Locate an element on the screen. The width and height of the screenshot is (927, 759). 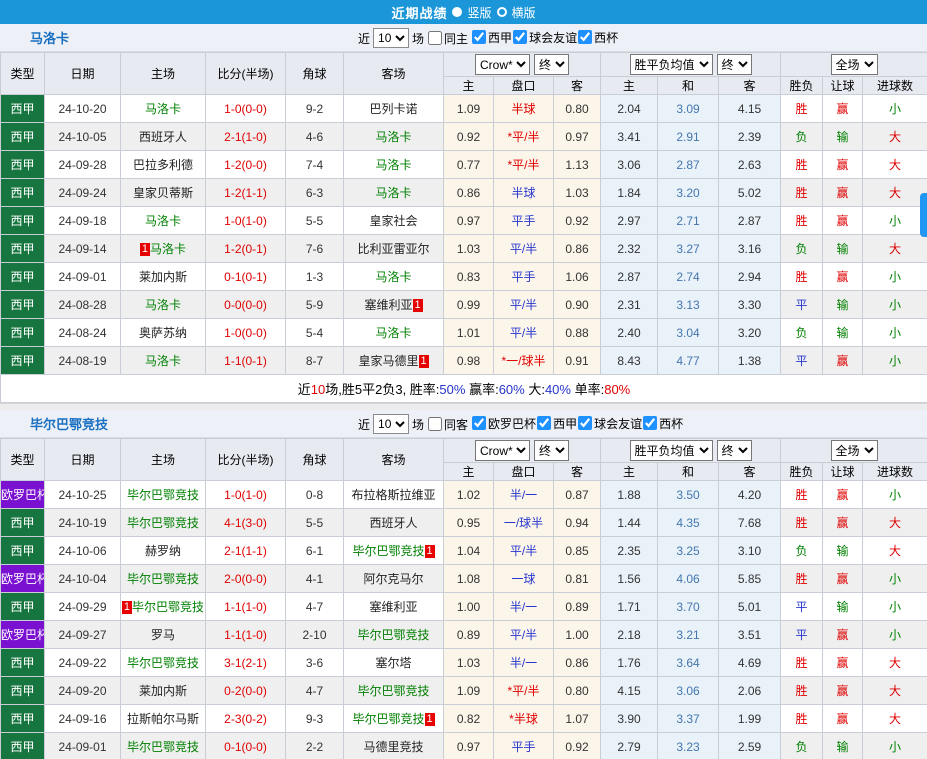
avg-draw: 2.74 is located at coordinates (688, 276).